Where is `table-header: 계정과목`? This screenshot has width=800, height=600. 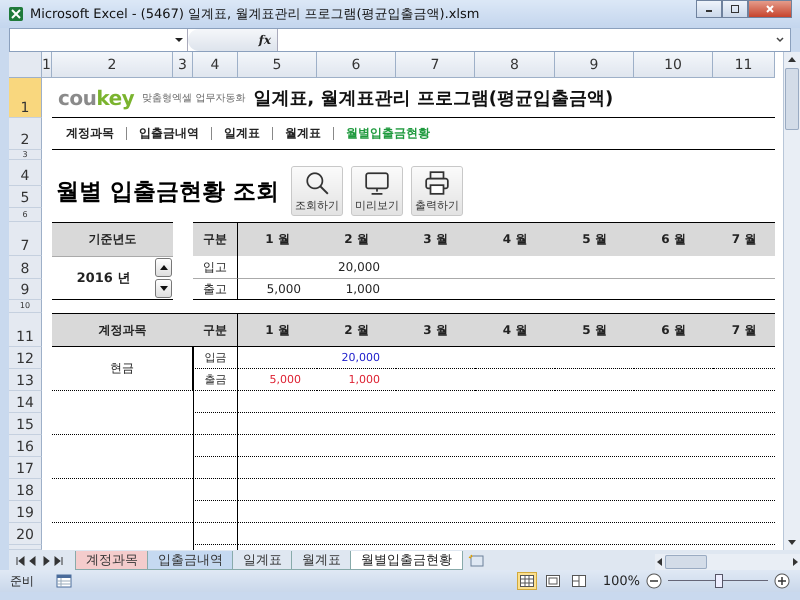 table-header: 계정과목 is located at coordinates (122, 330).